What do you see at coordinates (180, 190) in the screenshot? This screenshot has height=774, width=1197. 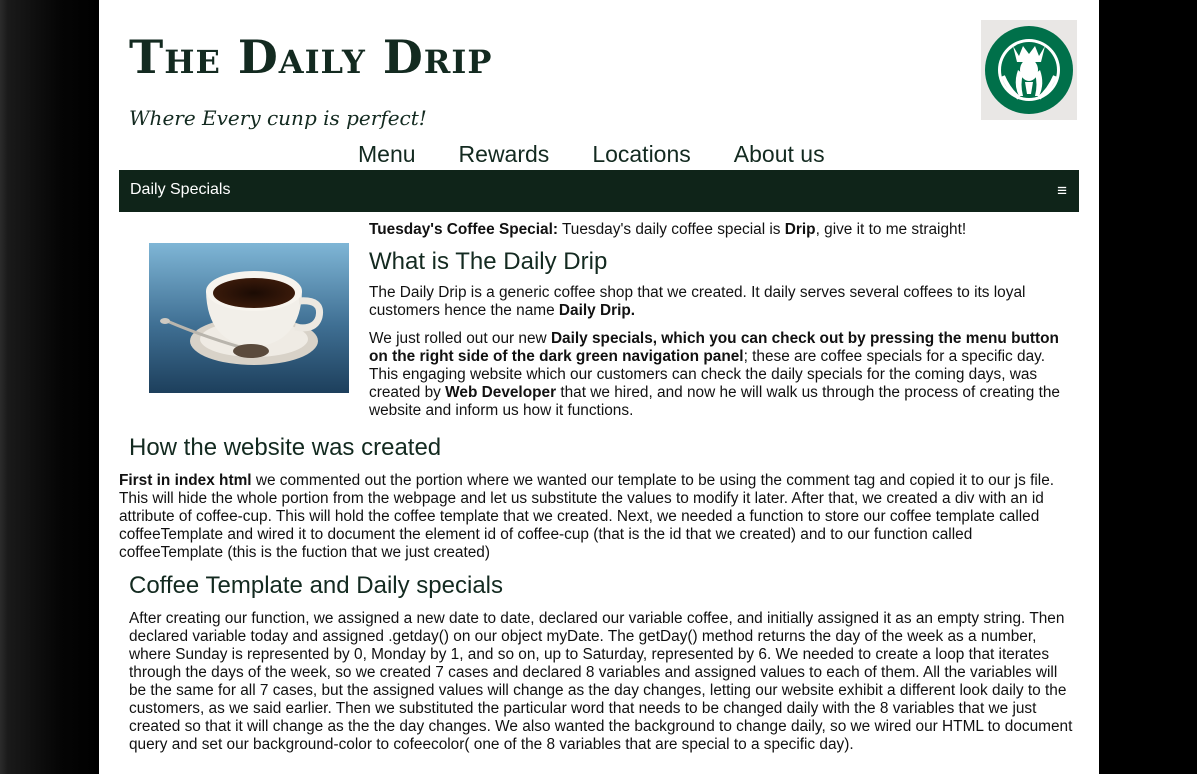 I see `daily-specials-label: Daily Specials` at bounding box center [180, 190].